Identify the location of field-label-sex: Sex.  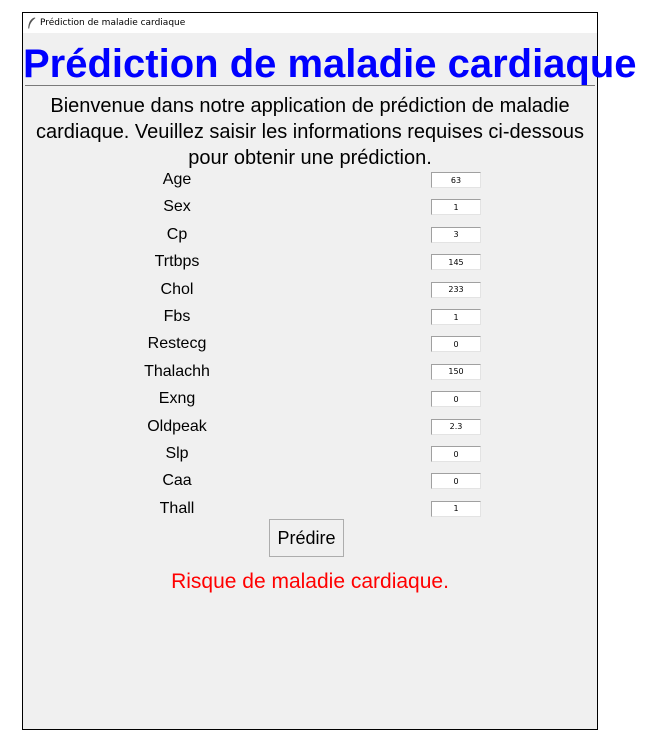
(177, 207).